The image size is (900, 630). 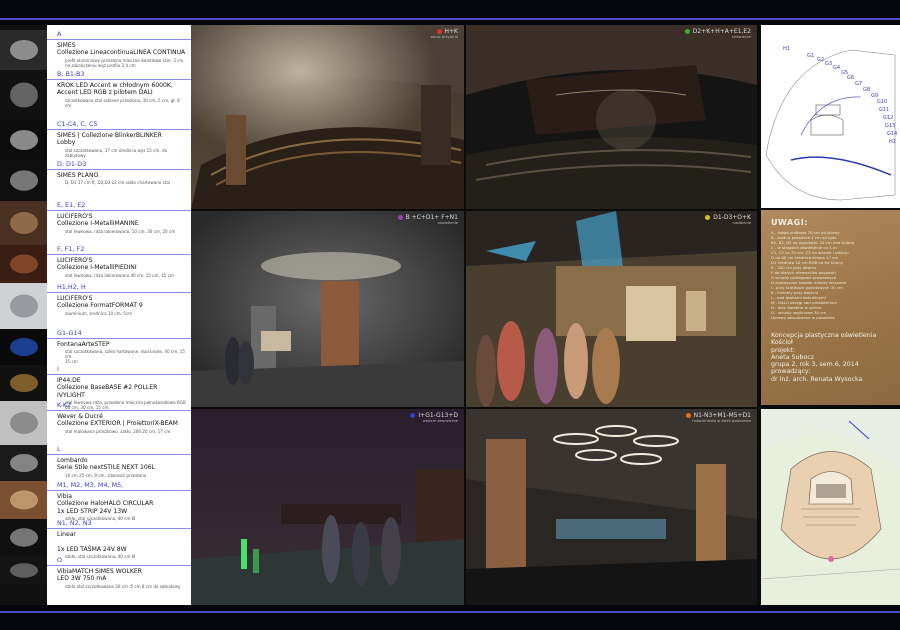 What do you see at coordinates (791, 372) in the screenshot?
I see `credit-line: prowadzący:` at bounding box center [791, 372].